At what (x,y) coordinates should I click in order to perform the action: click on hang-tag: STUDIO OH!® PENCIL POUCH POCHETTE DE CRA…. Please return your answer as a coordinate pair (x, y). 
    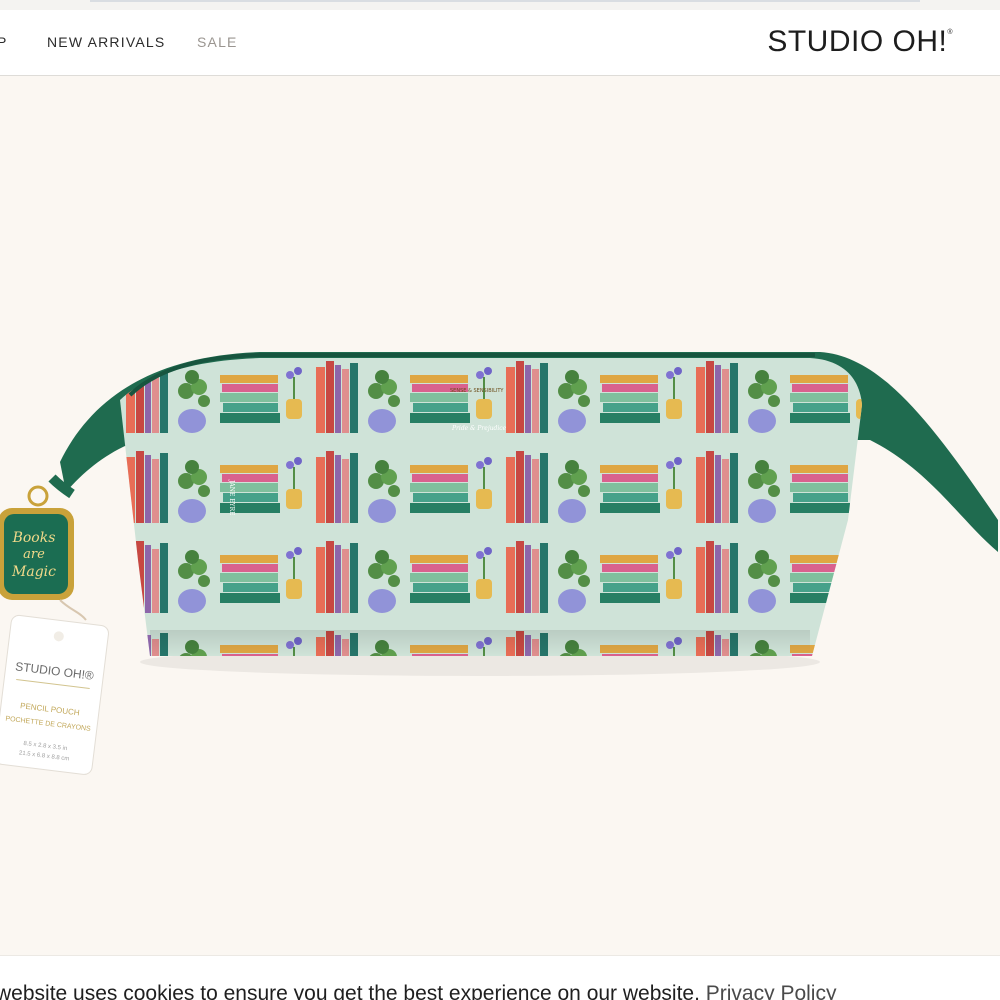
    Looking at the image, I should click on (54, 694).